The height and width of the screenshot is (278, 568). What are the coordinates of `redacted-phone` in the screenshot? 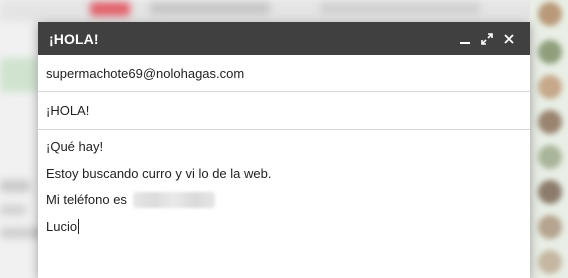 It's located at (173, 200).